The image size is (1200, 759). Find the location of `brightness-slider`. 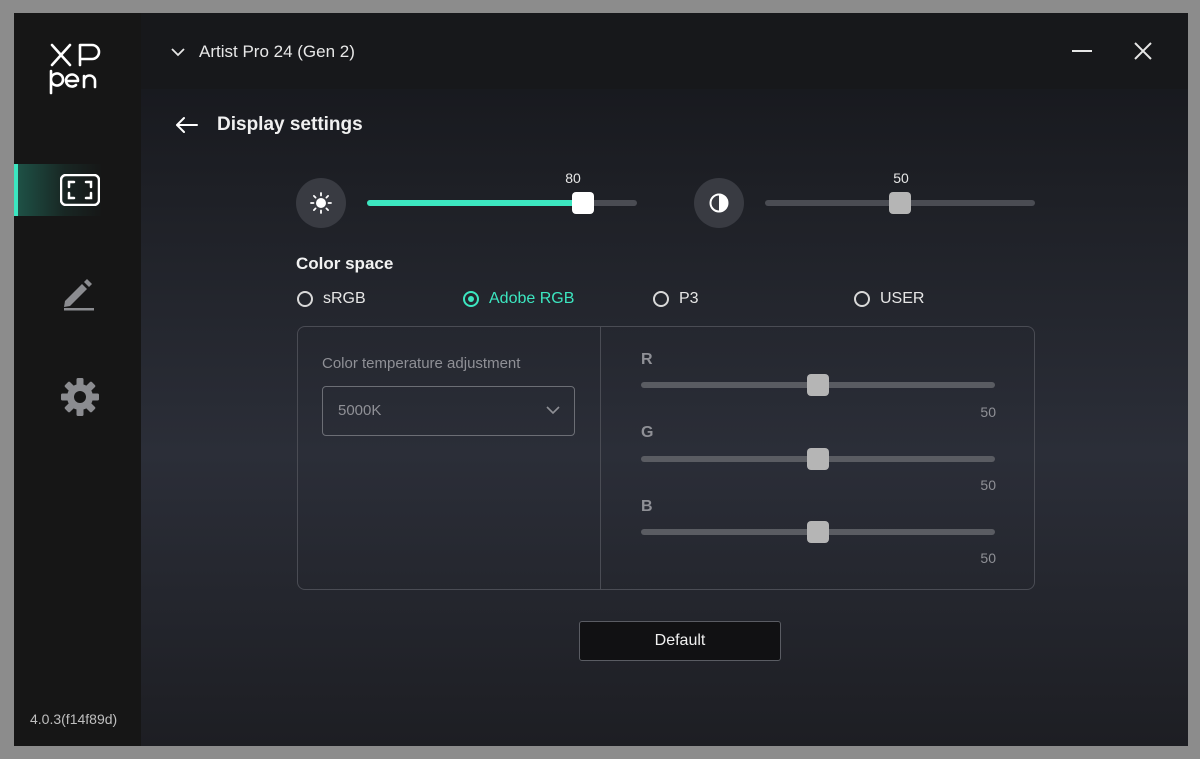

brightness-slider is located at coordinates (502, 203).